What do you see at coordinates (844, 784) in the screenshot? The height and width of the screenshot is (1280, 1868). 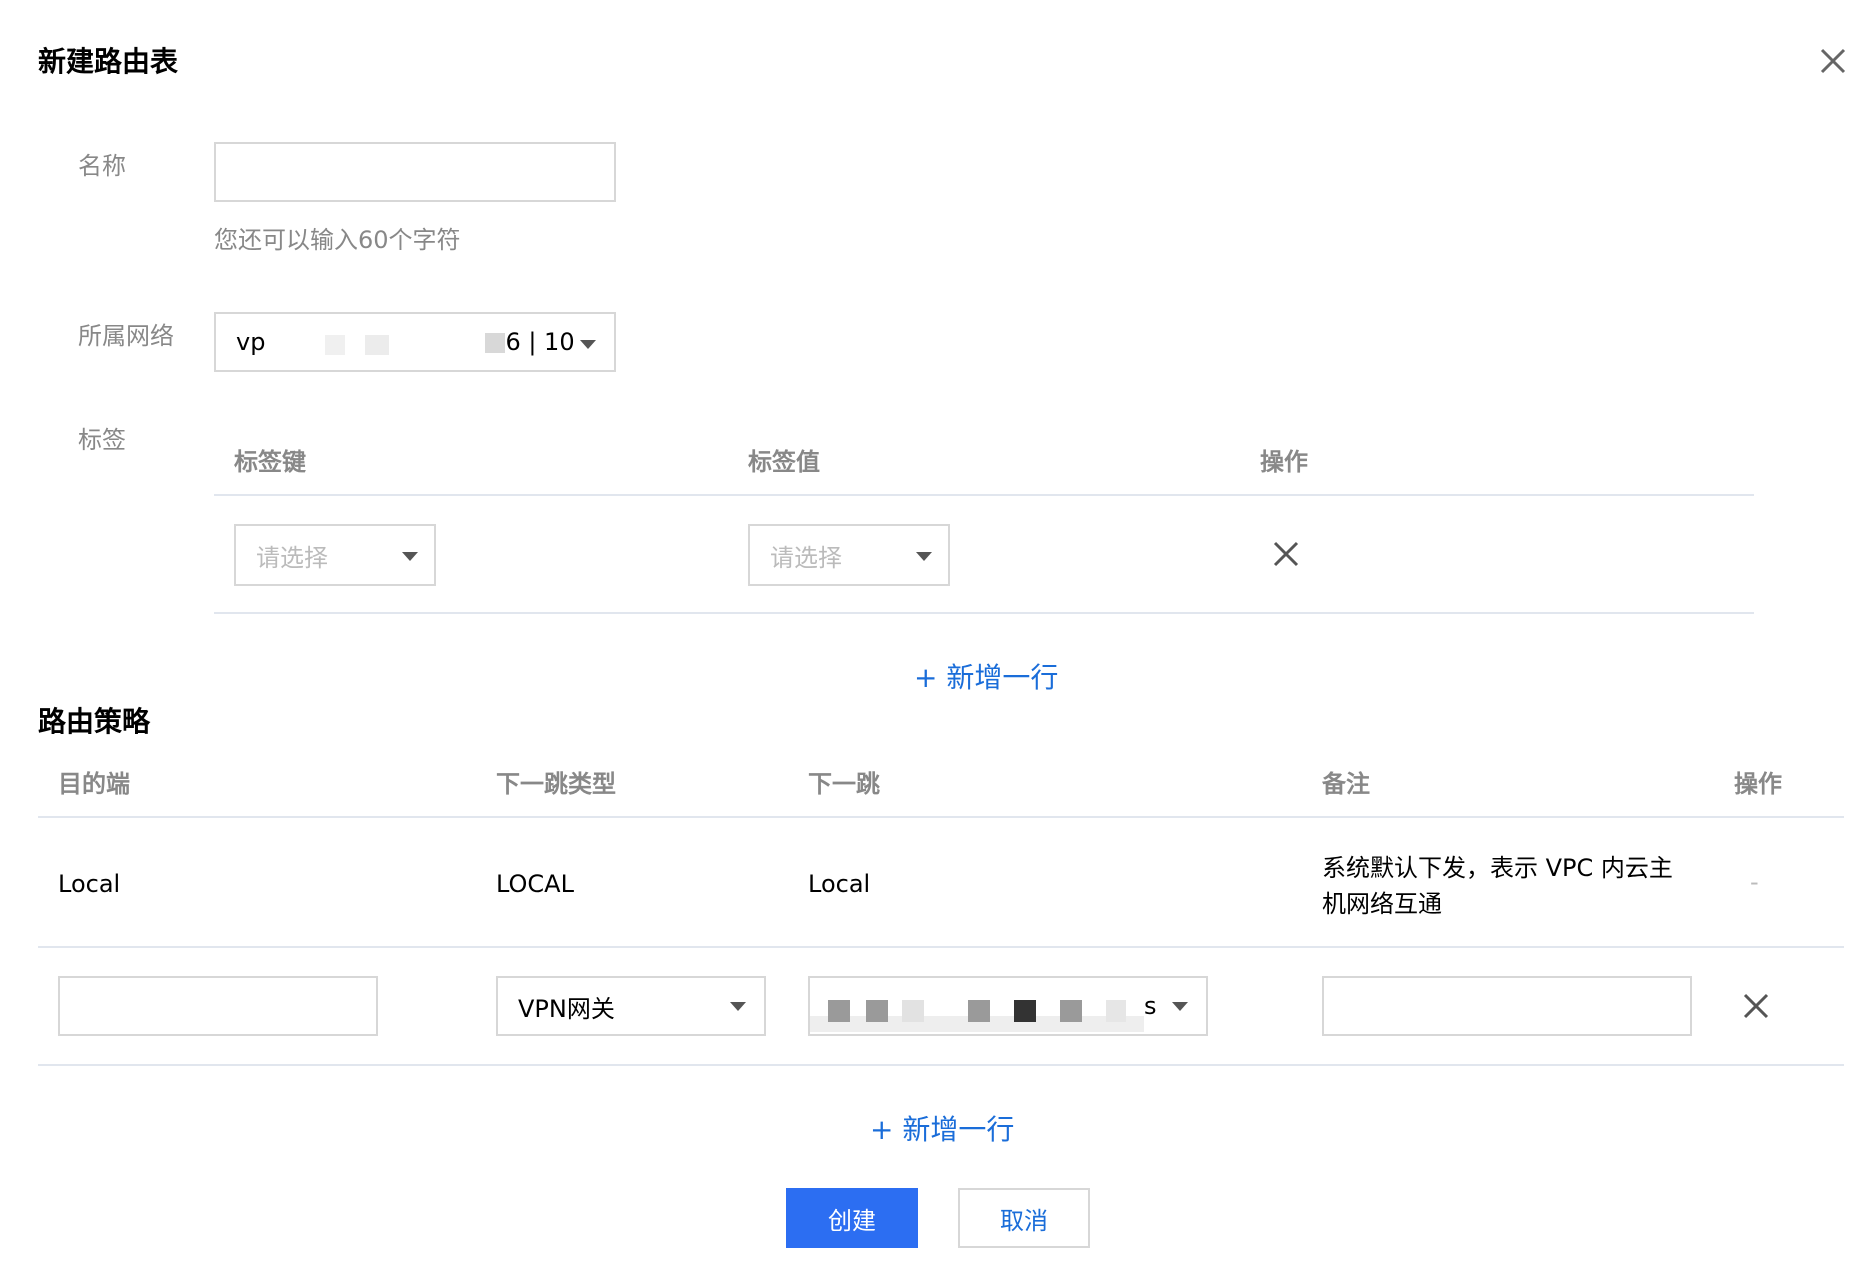 I see `route-header-next-hop: 下一跳` at bounding box center [844, 784].